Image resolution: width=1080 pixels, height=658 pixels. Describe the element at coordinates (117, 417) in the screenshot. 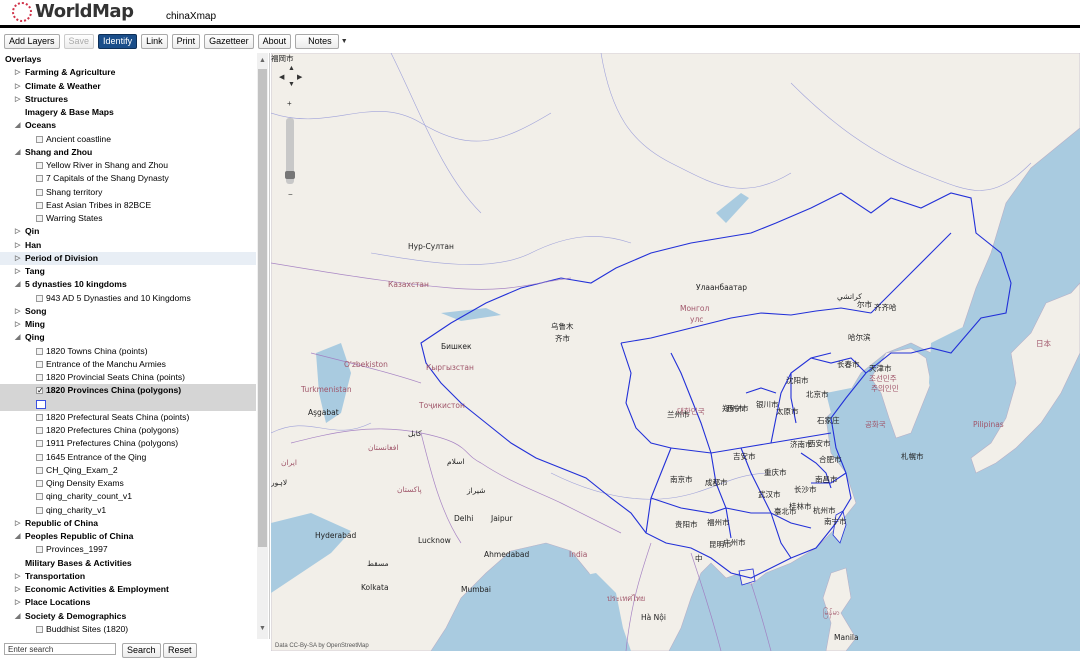

I see `layer-label: 1820 Prefectural Seats China (points)` at that location.